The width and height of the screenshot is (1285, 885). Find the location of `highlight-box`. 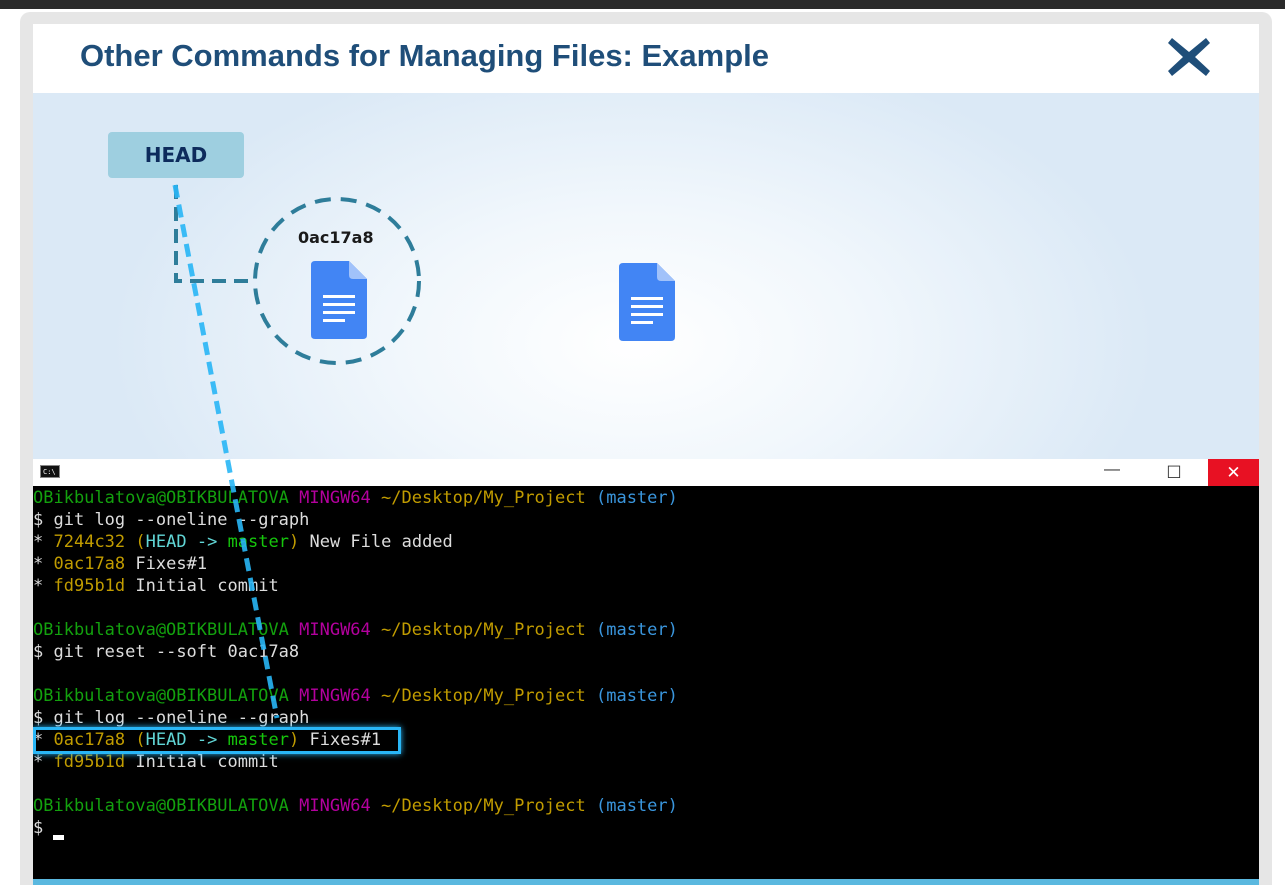

highlight-box is located at coordinates (217, 740).